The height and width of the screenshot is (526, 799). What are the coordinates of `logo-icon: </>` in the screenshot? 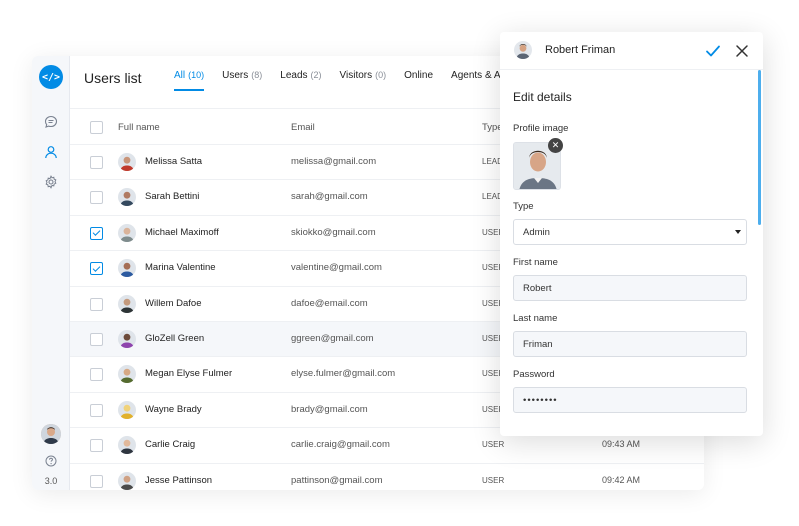 It's located at (51, 77).